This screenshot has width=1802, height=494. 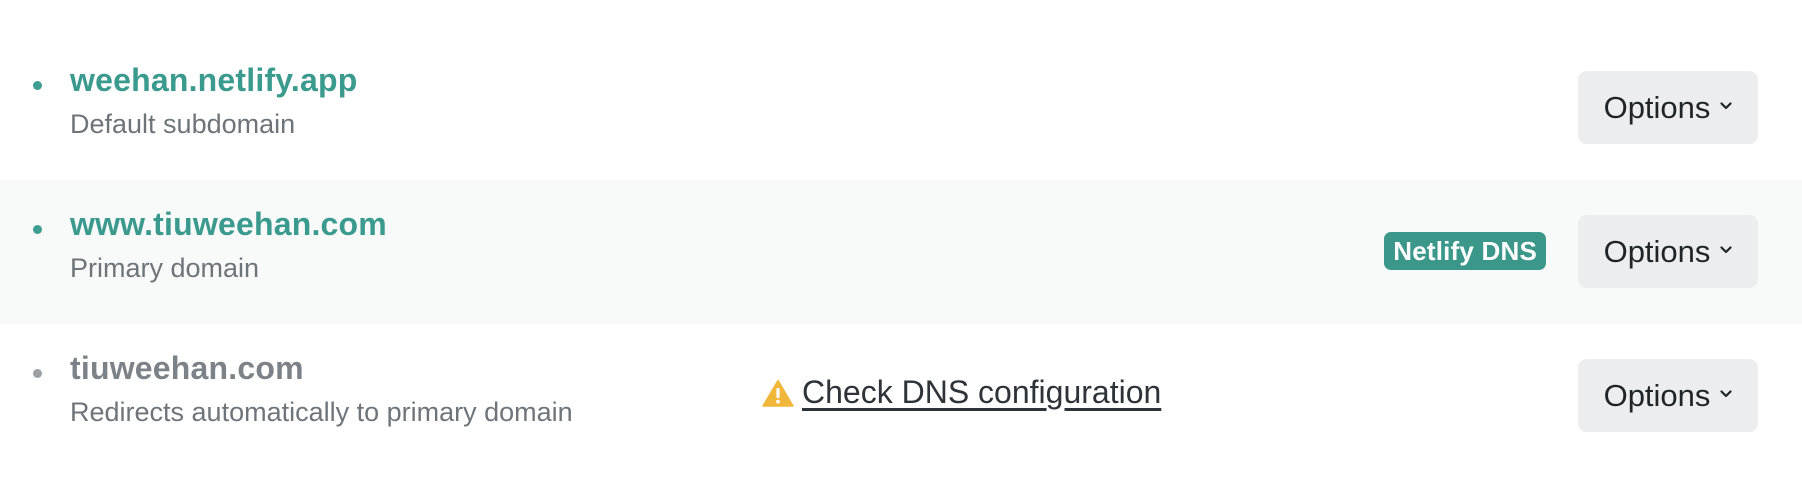 I want to click on check-dns-configuration-link: Check DNS configuration, so click(x=981, y=392).